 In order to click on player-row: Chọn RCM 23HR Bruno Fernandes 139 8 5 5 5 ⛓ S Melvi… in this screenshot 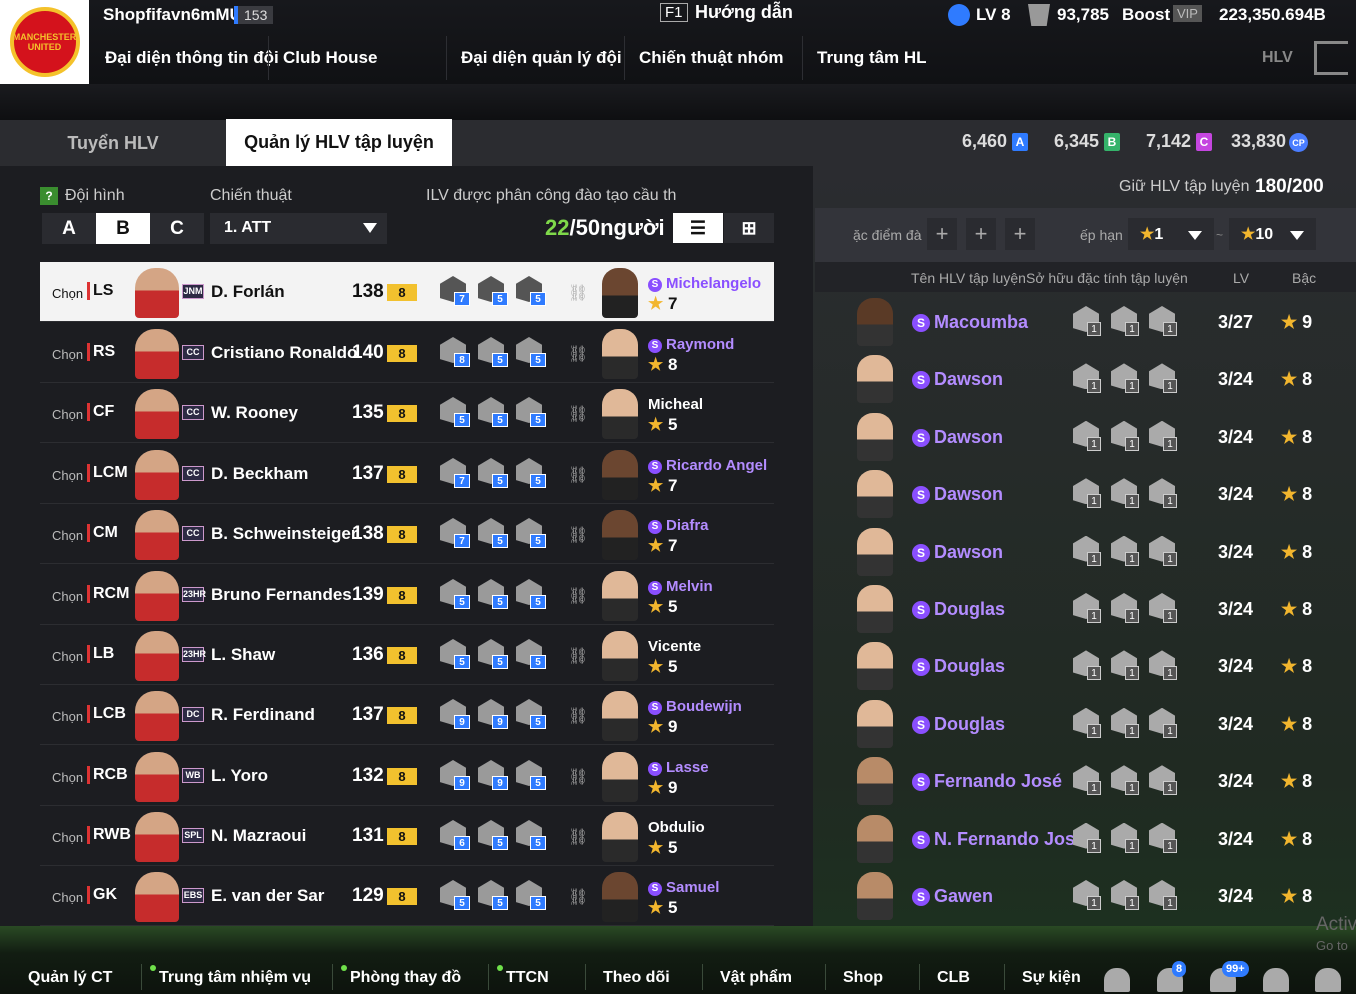, I will do `click(407, 595)`.